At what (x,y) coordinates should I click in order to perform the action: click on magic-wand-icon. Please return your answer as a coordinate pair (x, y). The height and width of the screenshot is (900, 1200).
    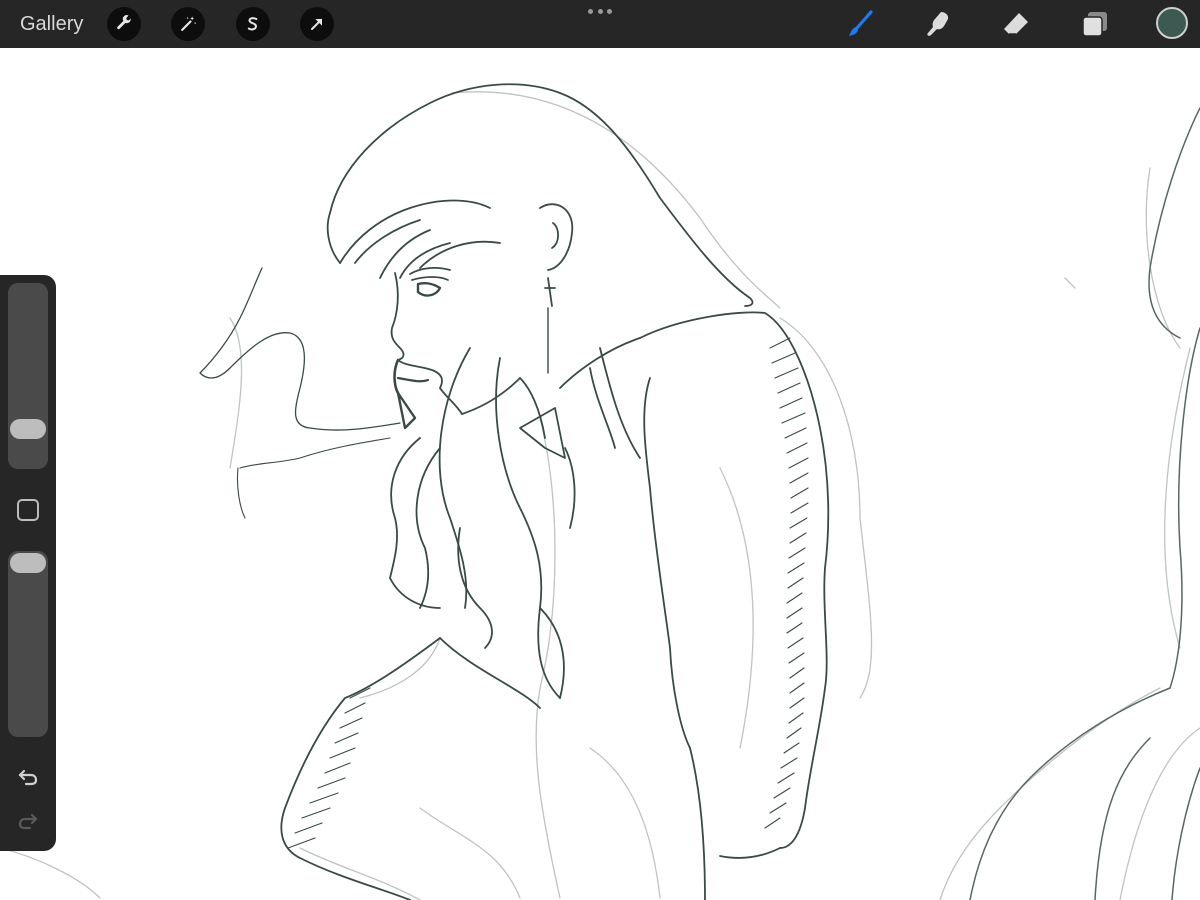
    Looking at the image, I should click on (189, 23).